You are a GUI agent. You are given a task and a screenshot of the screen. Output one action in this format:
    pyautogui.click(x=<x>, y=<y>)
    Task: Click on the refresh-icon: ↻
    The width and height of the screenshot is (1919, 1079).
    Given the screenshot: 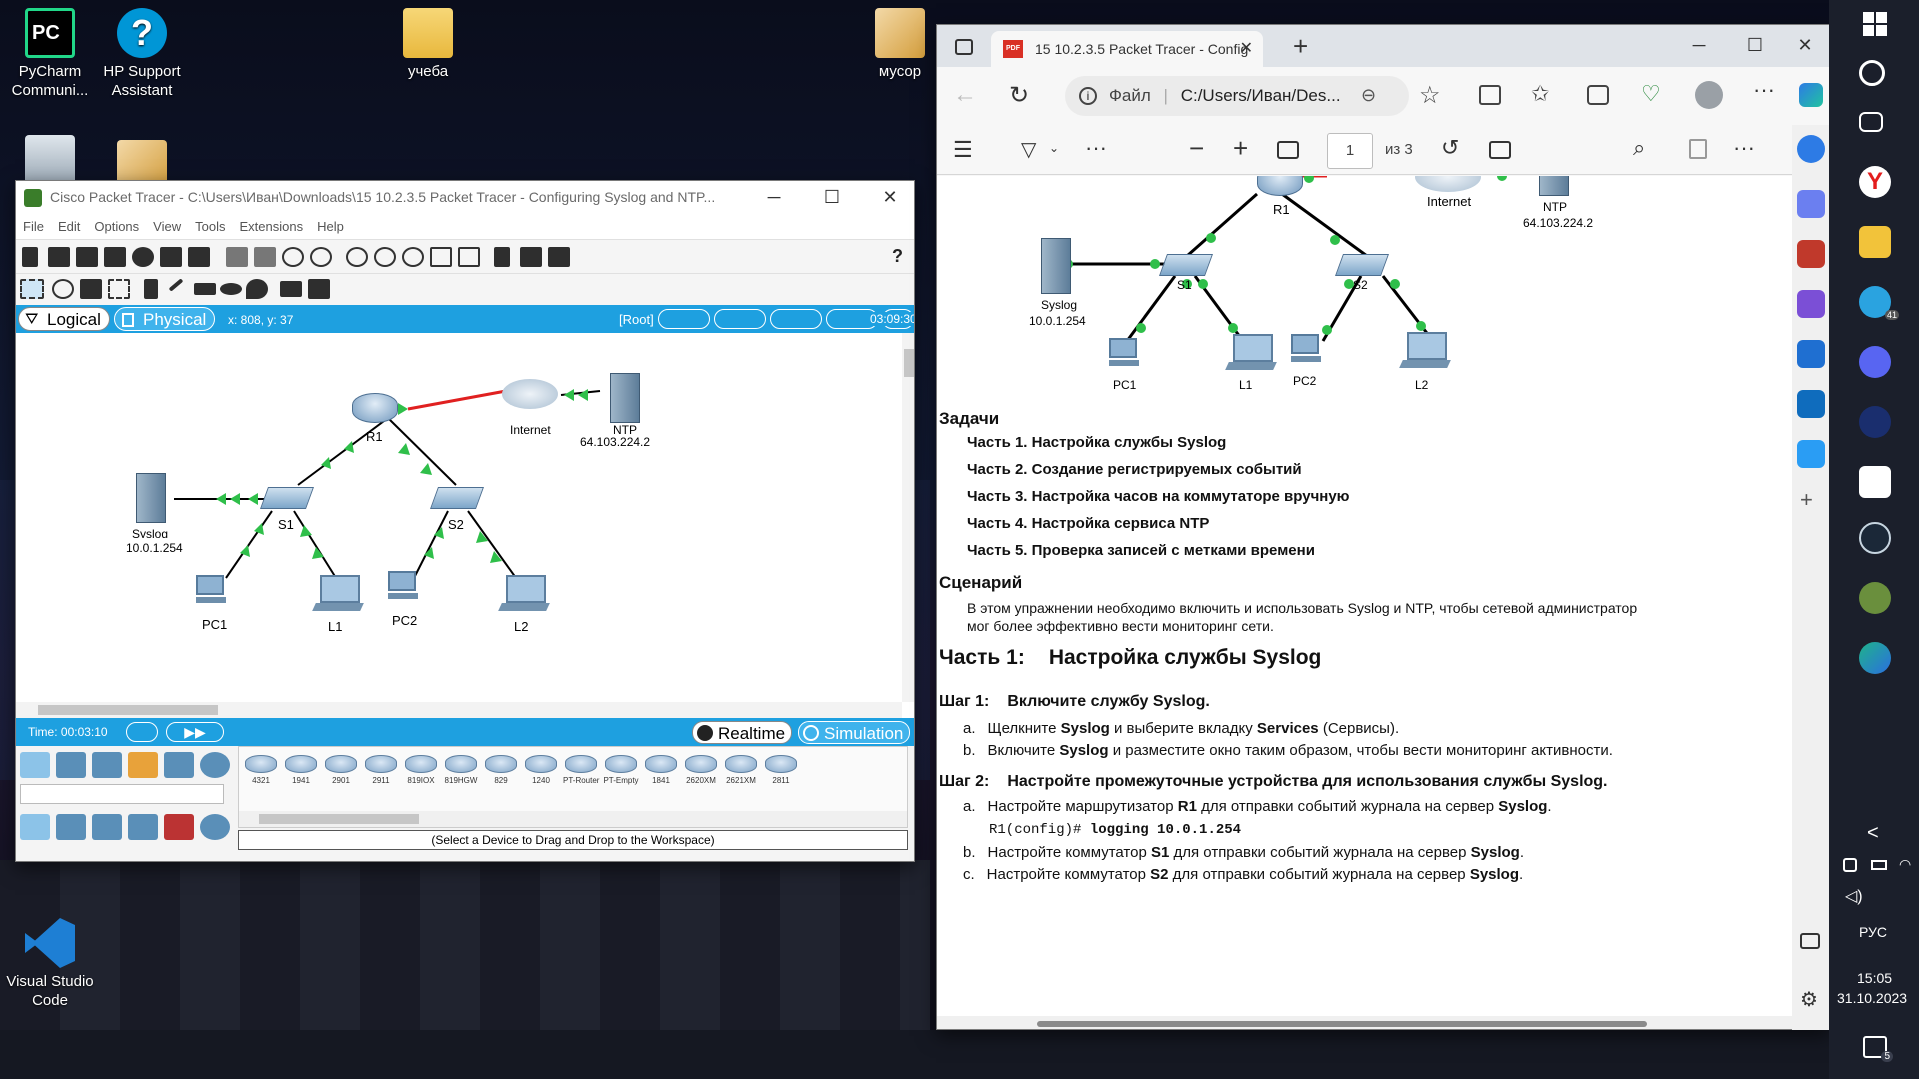 What is the action you would take?
    pyautogui.click(x=1019, y=95)
    